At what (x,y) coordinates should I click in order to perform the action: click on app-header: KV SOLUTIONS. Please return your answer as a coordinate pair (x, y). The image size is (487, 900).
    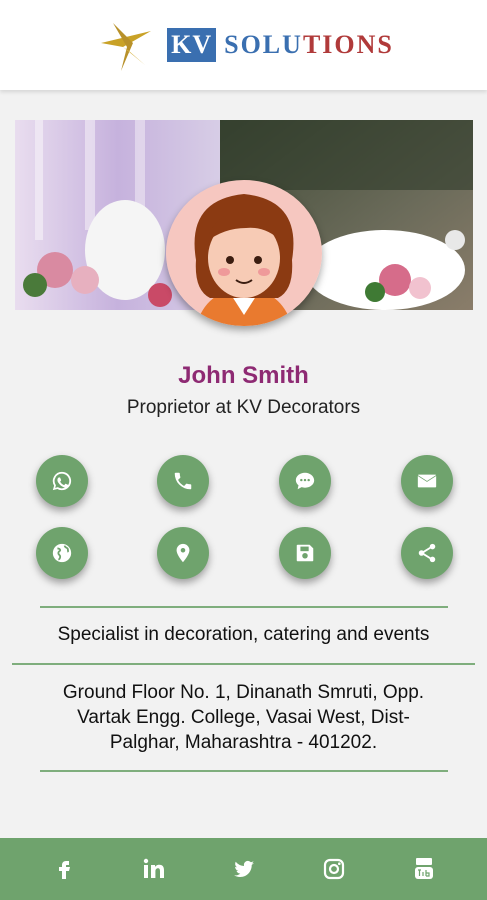
    Looking at the image, I should click on (243, 45).